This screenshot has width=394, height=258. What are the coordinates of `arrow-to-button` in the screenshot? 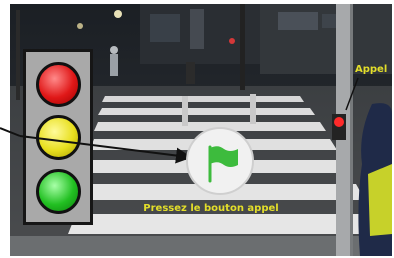 It's located at (105, 149).